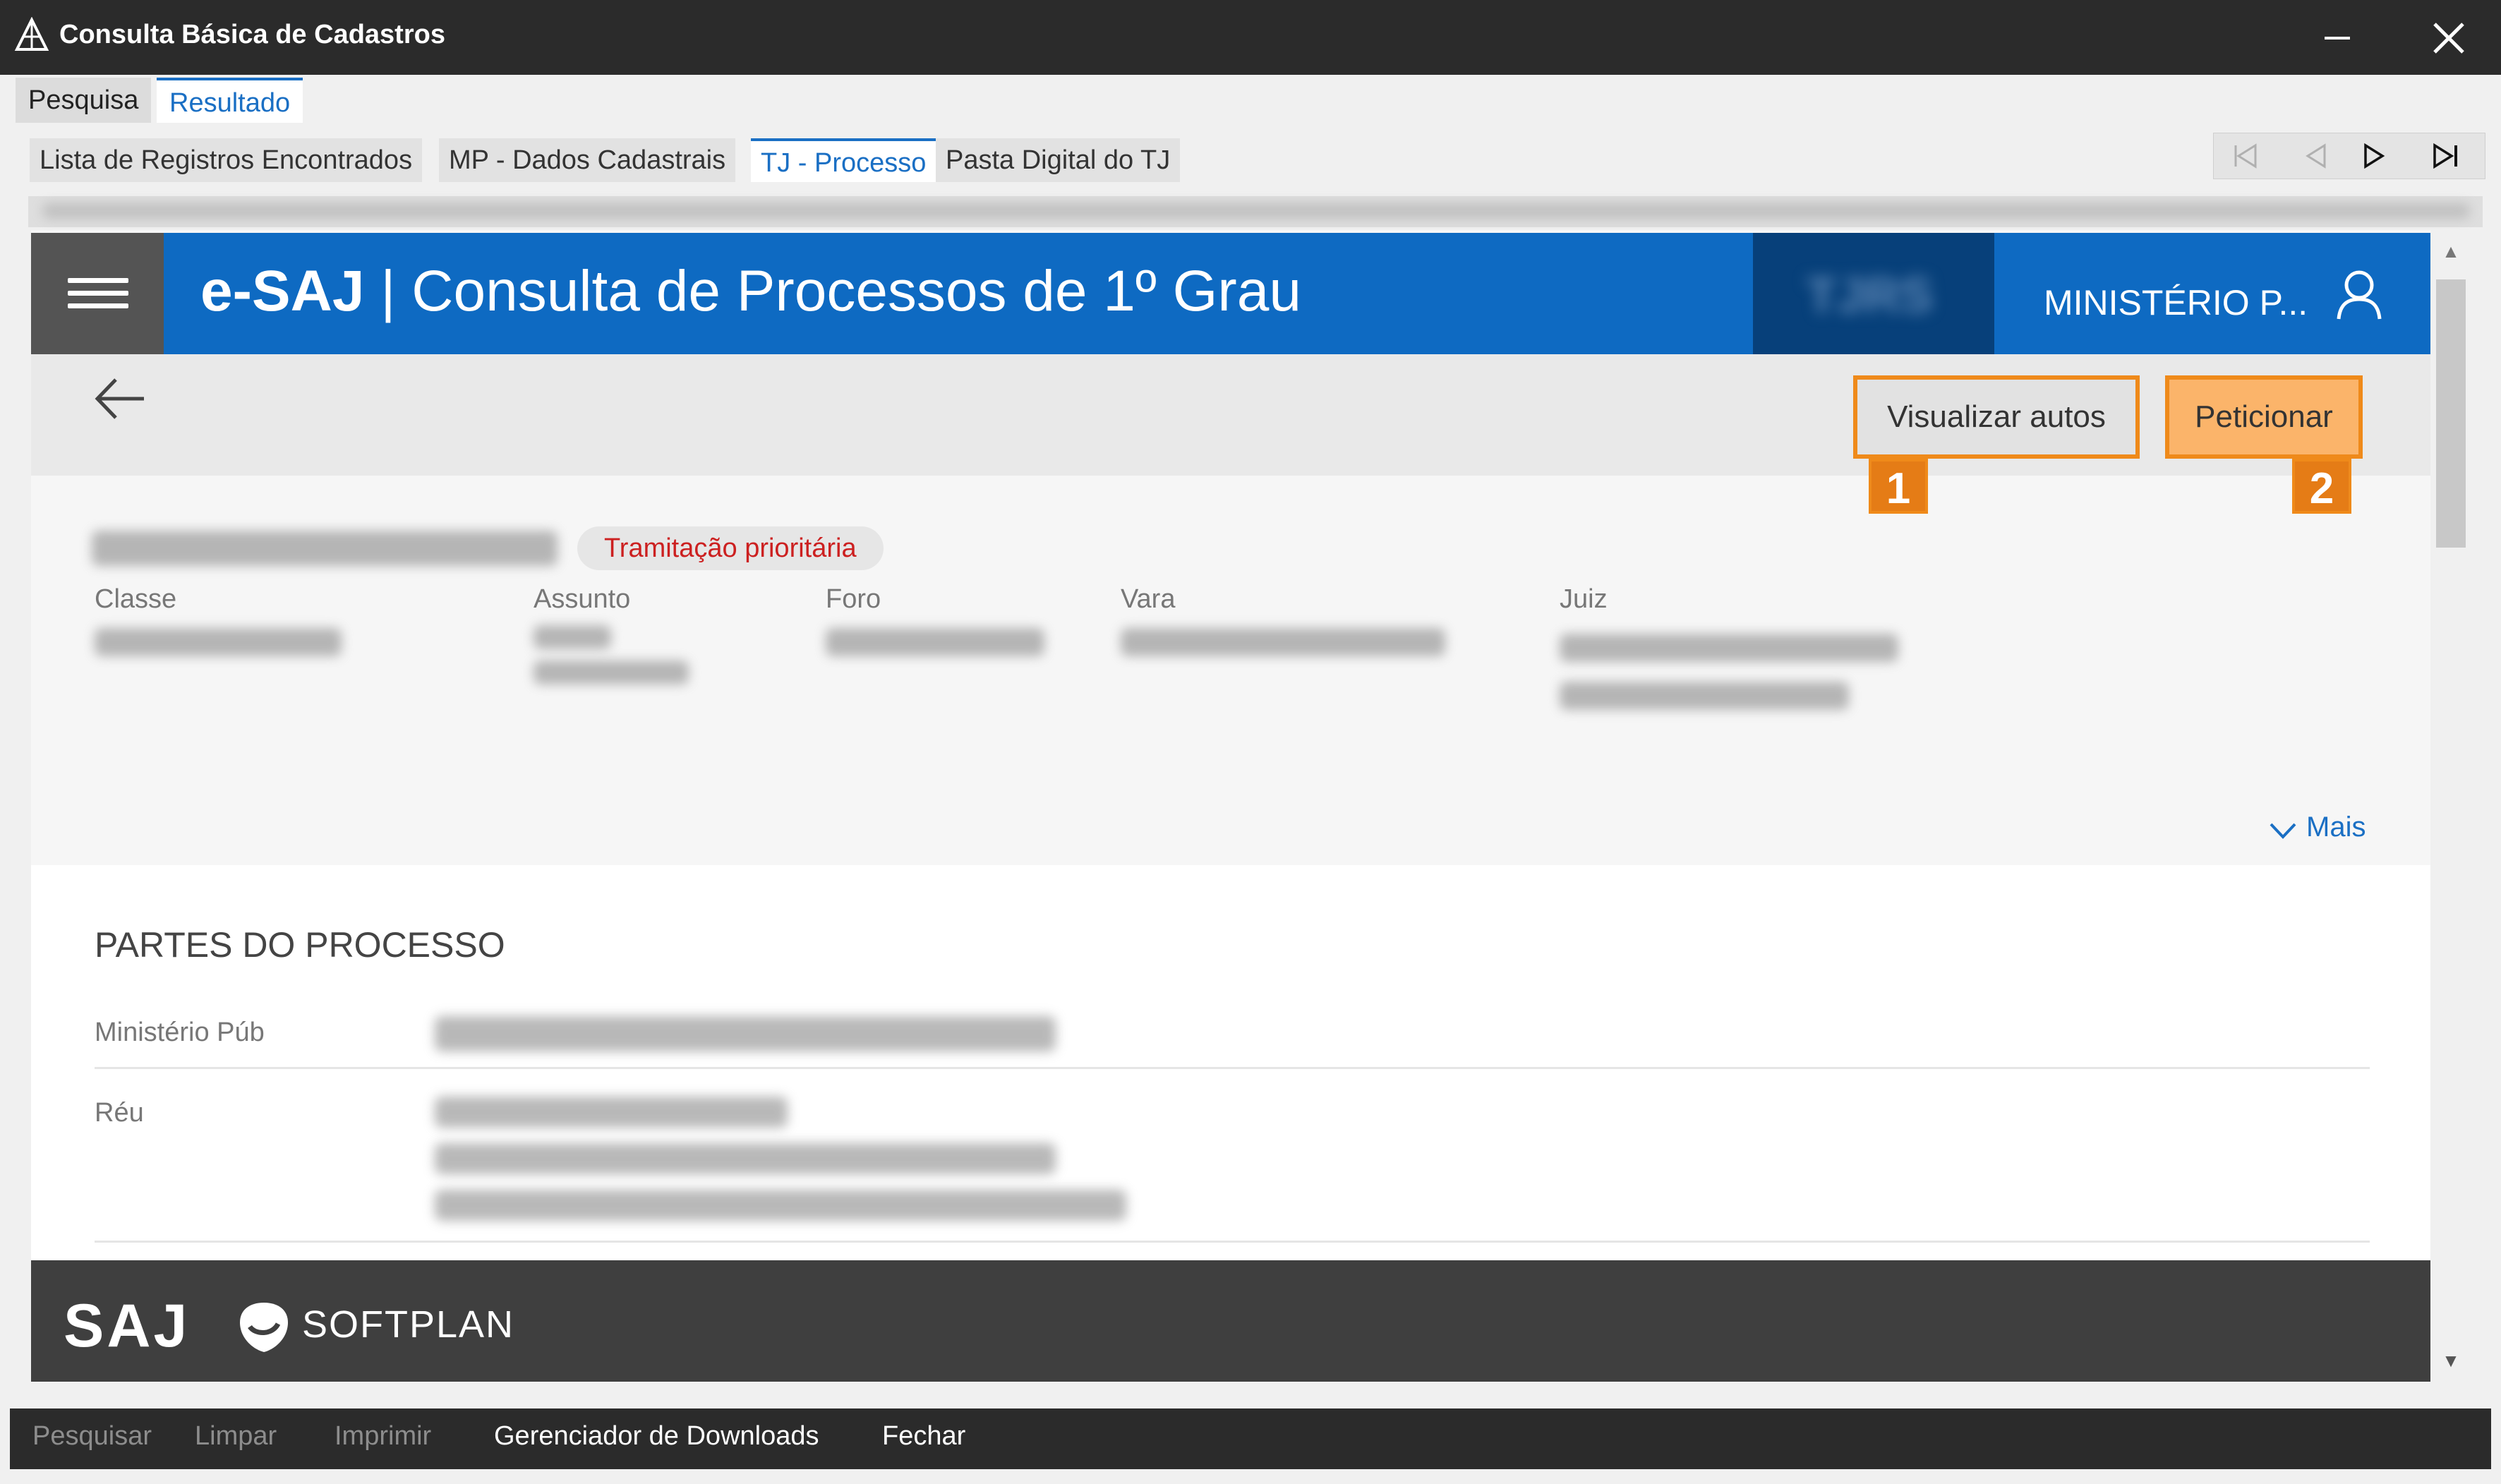 The width and height of the screenshot is (2501, 1484). I want to click on parte-role-reu: Réu, so click(119, 1113).